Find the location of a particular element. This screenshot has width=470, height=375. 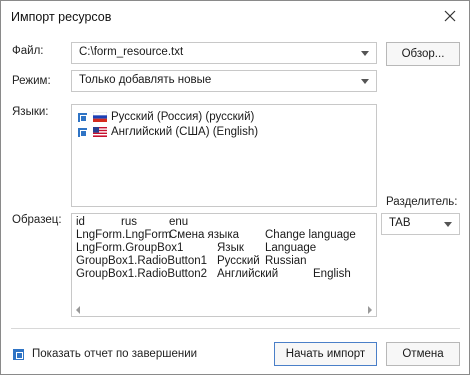

file-label: Файл: is located at coordinates (28, 51).